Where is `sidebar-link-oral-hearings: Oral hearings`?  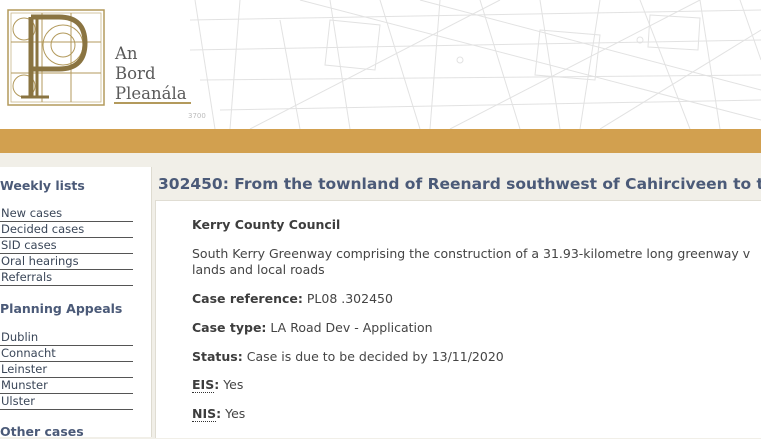
sidebar-link-oral-hearings: Oral hearings is located at coordinates (40, 261).